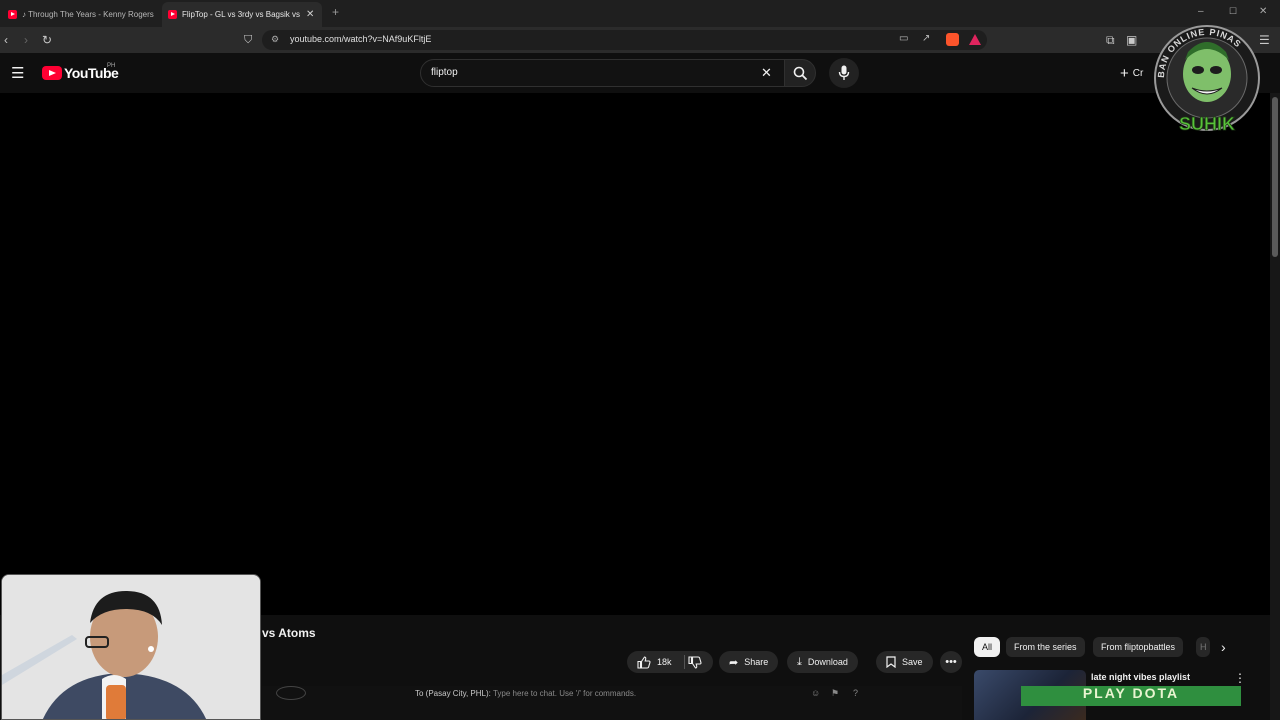 The height and width of the screenshot is (720, 1280). What do you see at coordinates (1240, 678) in the screenshot?
I see `recommendation-more-icon: ⋮` at bounding box center [1240, 678].